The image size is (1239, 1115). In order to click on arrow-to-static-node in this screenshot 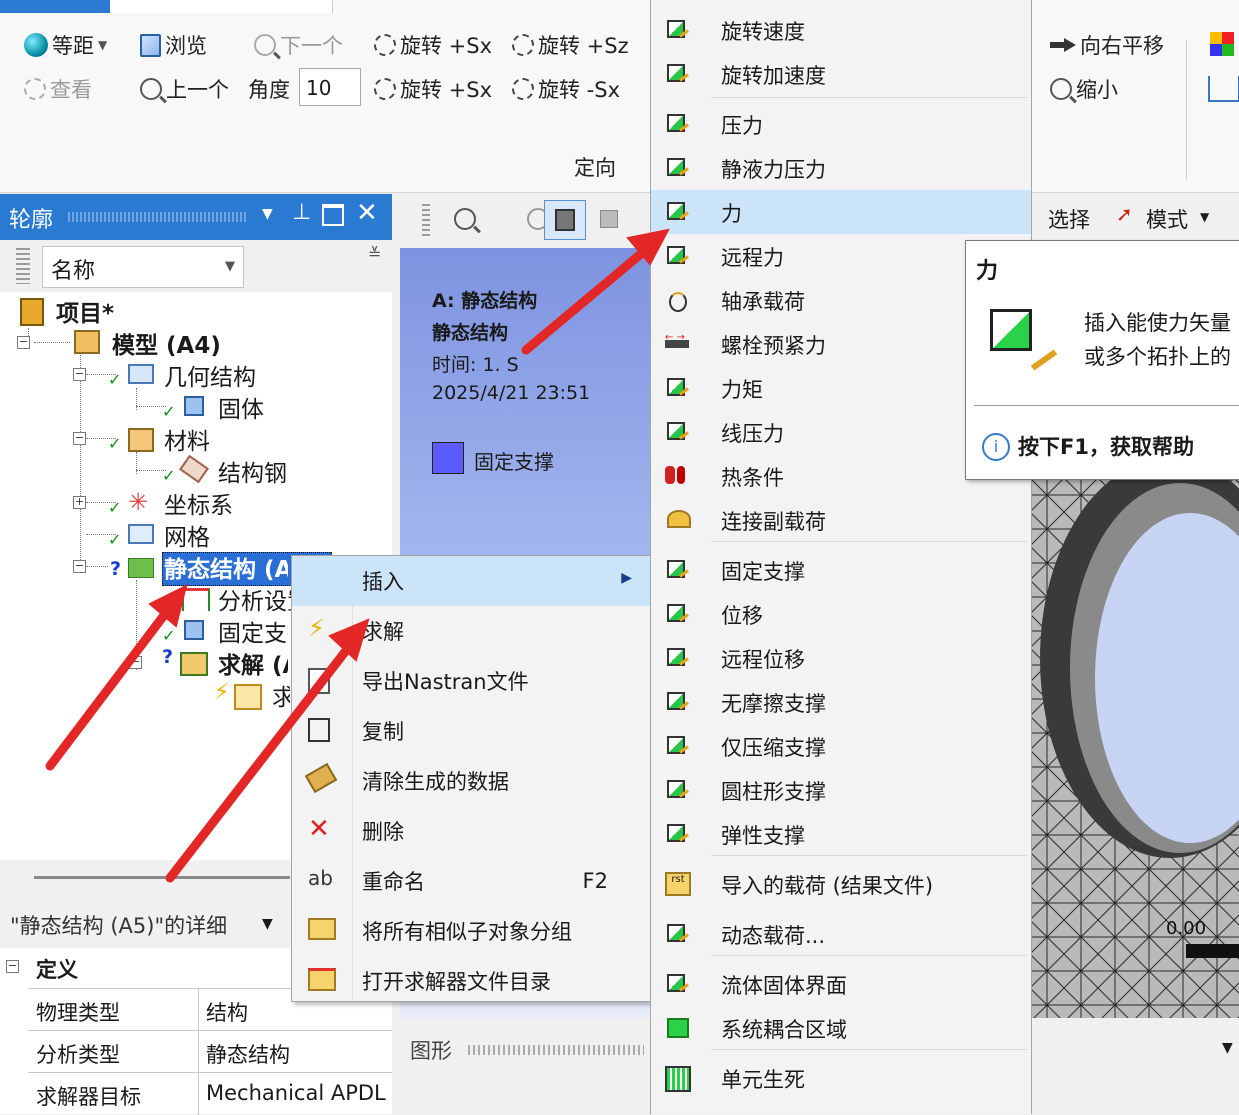, I will do `click(109, 688)`.